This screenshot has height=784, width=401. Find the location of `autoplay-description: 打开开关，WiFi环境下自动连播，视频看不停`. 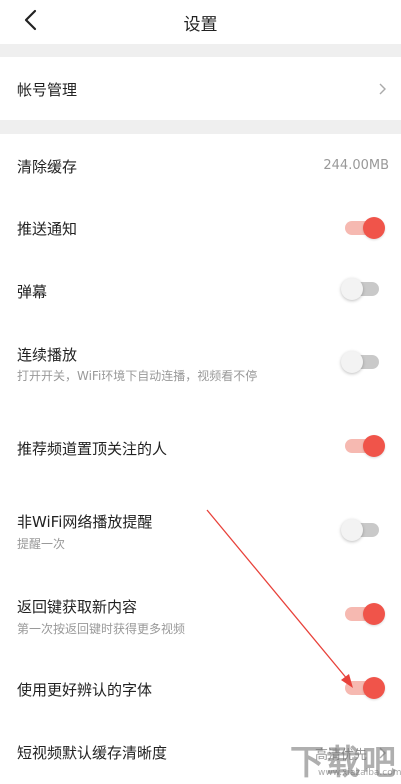

autoplay-description: 打开开关，WiFi环境下自动连播，视频看不停 is located at coordinates (137, 376).